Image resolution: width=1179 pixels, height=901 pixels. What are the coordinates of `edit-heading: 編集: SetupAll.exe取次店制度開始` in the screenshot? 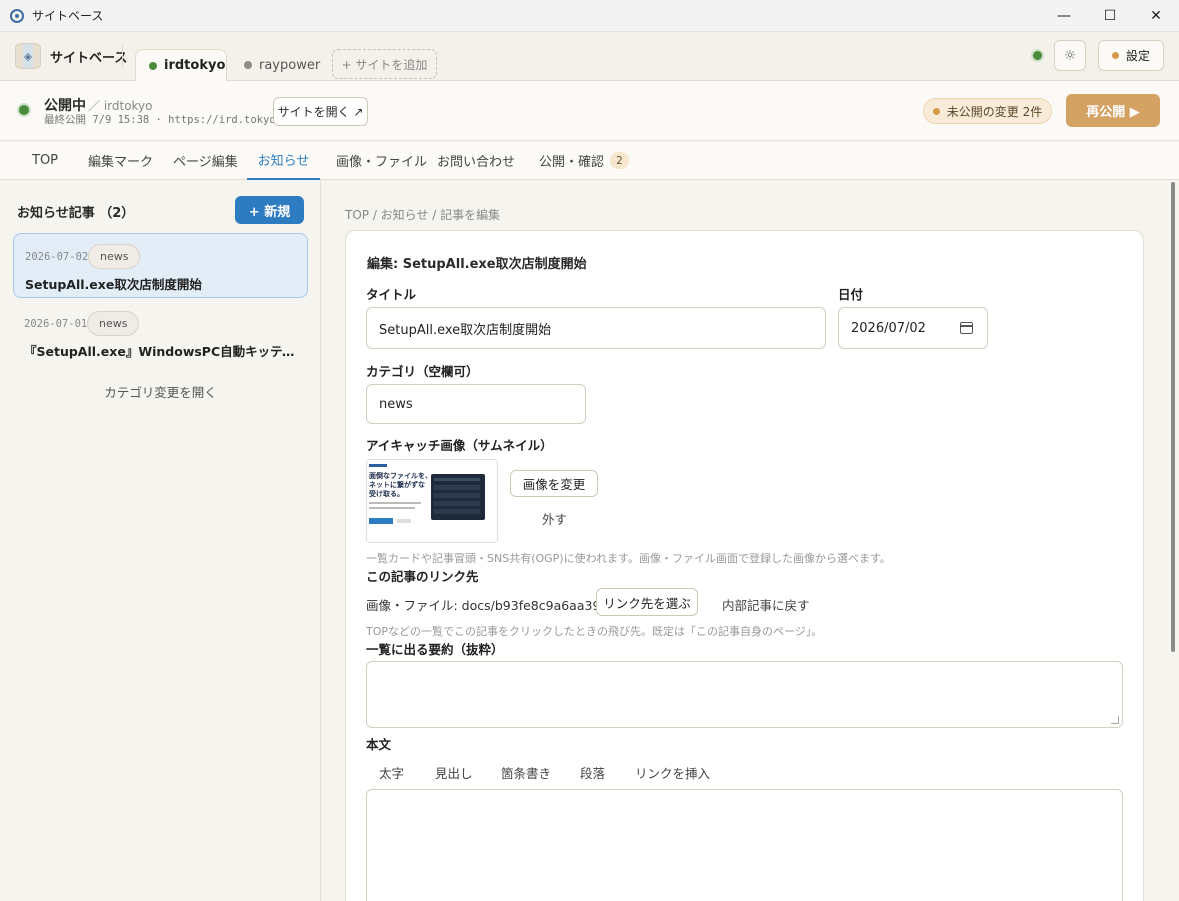 It's located at (477, 264).